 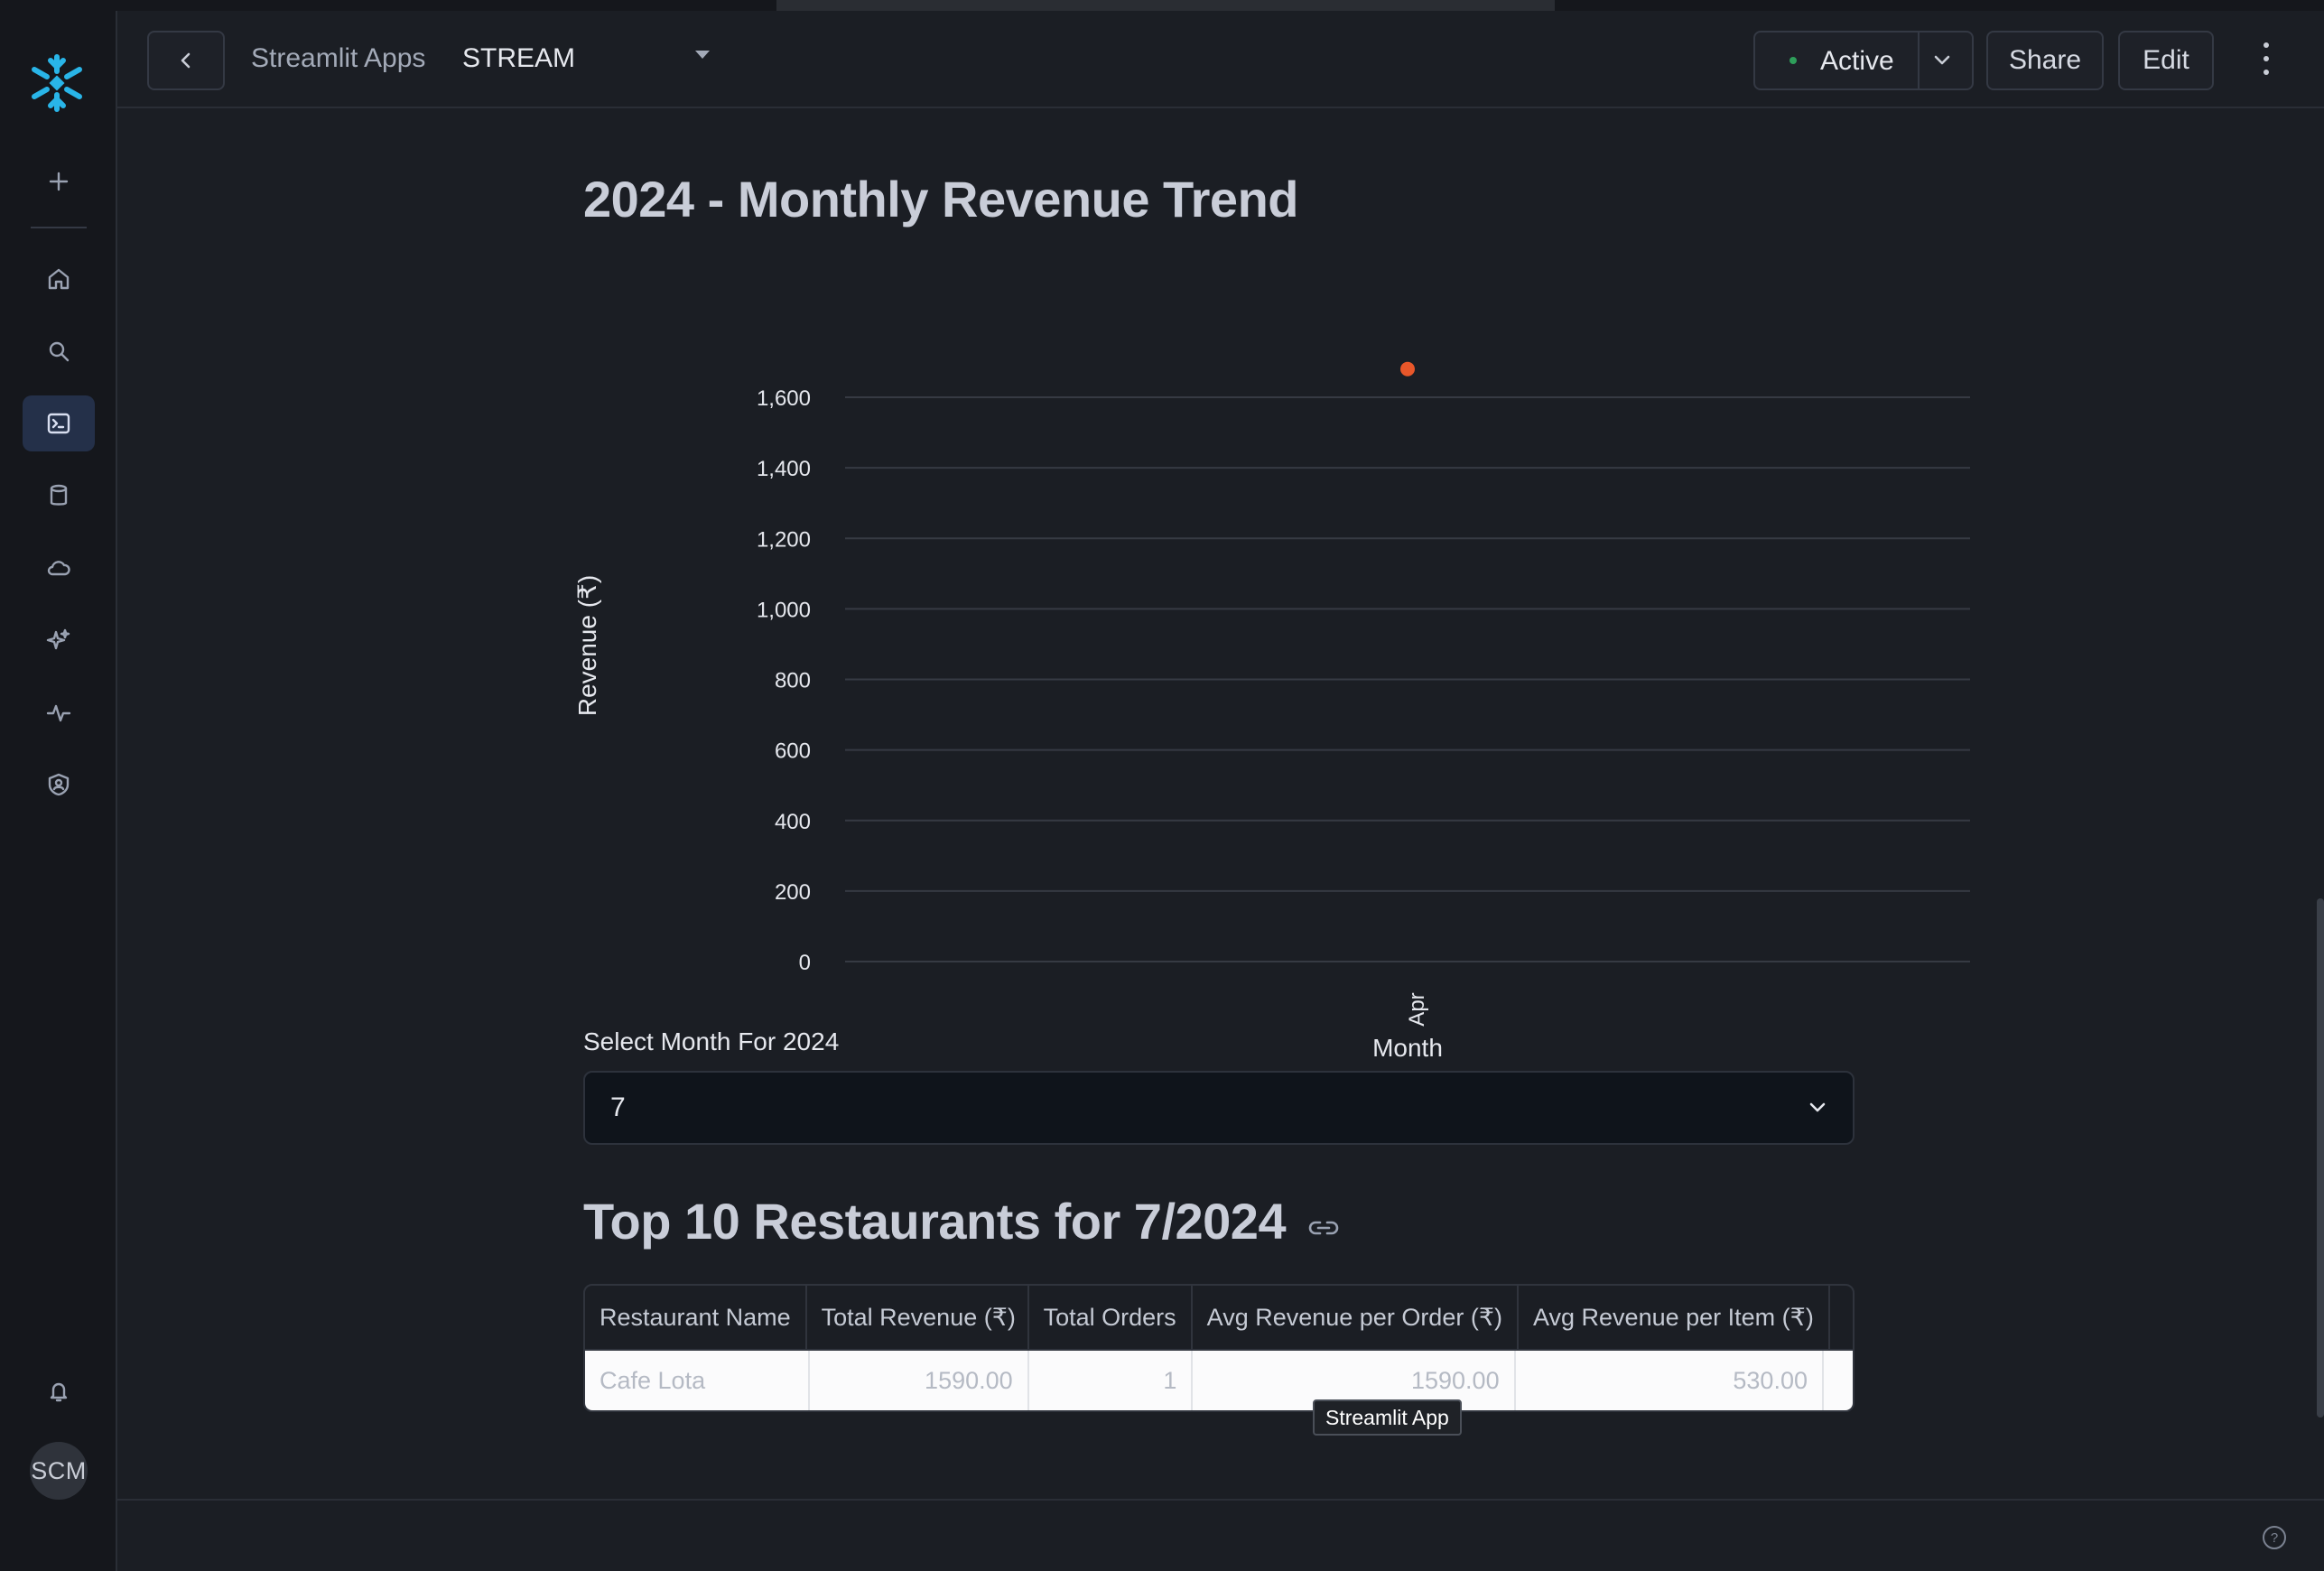 What do you see at coordinates (935, 1221) in the screenshot?
I see `table-title: Top 10 Restaurants for 7/2024` at bounding box center [935, 1221].